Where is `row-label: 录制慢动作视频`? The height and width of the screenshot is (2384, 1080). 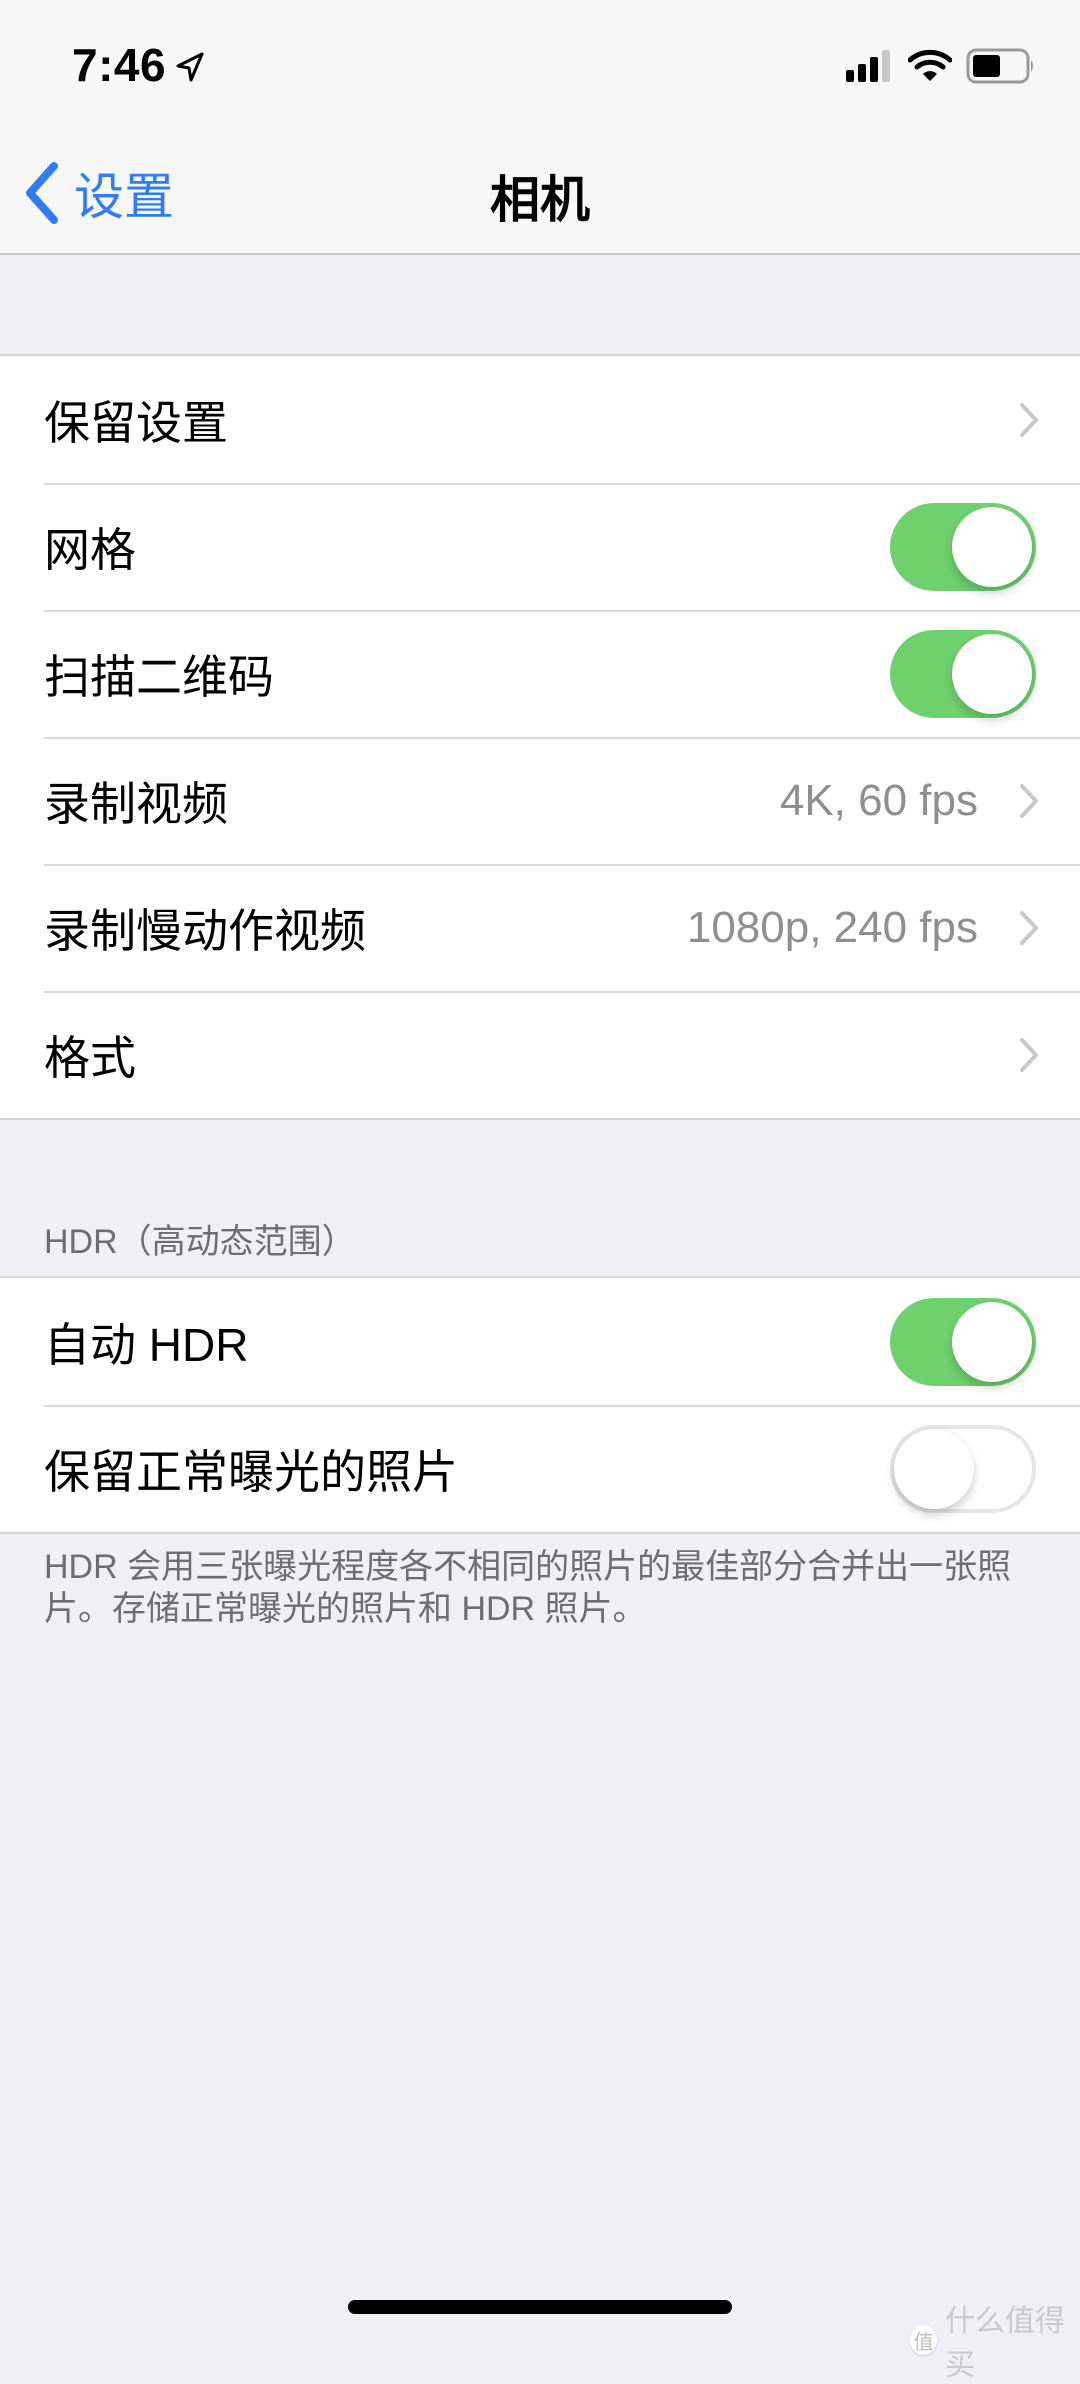 row-label: 录制慢动作视频 is located at coordinates (205, 930).